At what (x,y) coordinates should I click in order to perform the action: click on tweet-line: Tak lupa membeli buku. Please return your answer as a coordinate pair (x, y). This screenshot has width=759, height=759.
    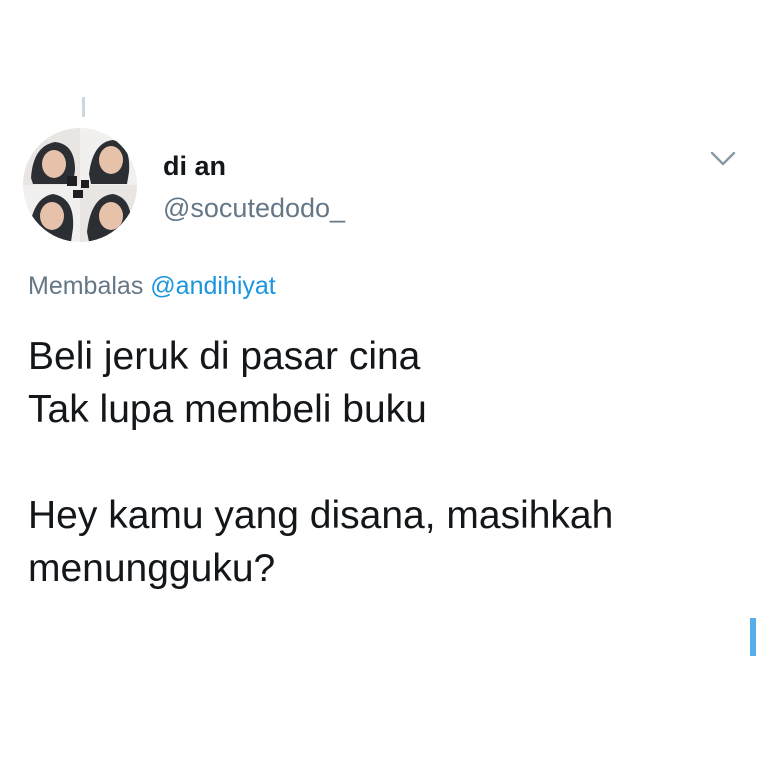
    Looking at the image, I should click on (227, 409).